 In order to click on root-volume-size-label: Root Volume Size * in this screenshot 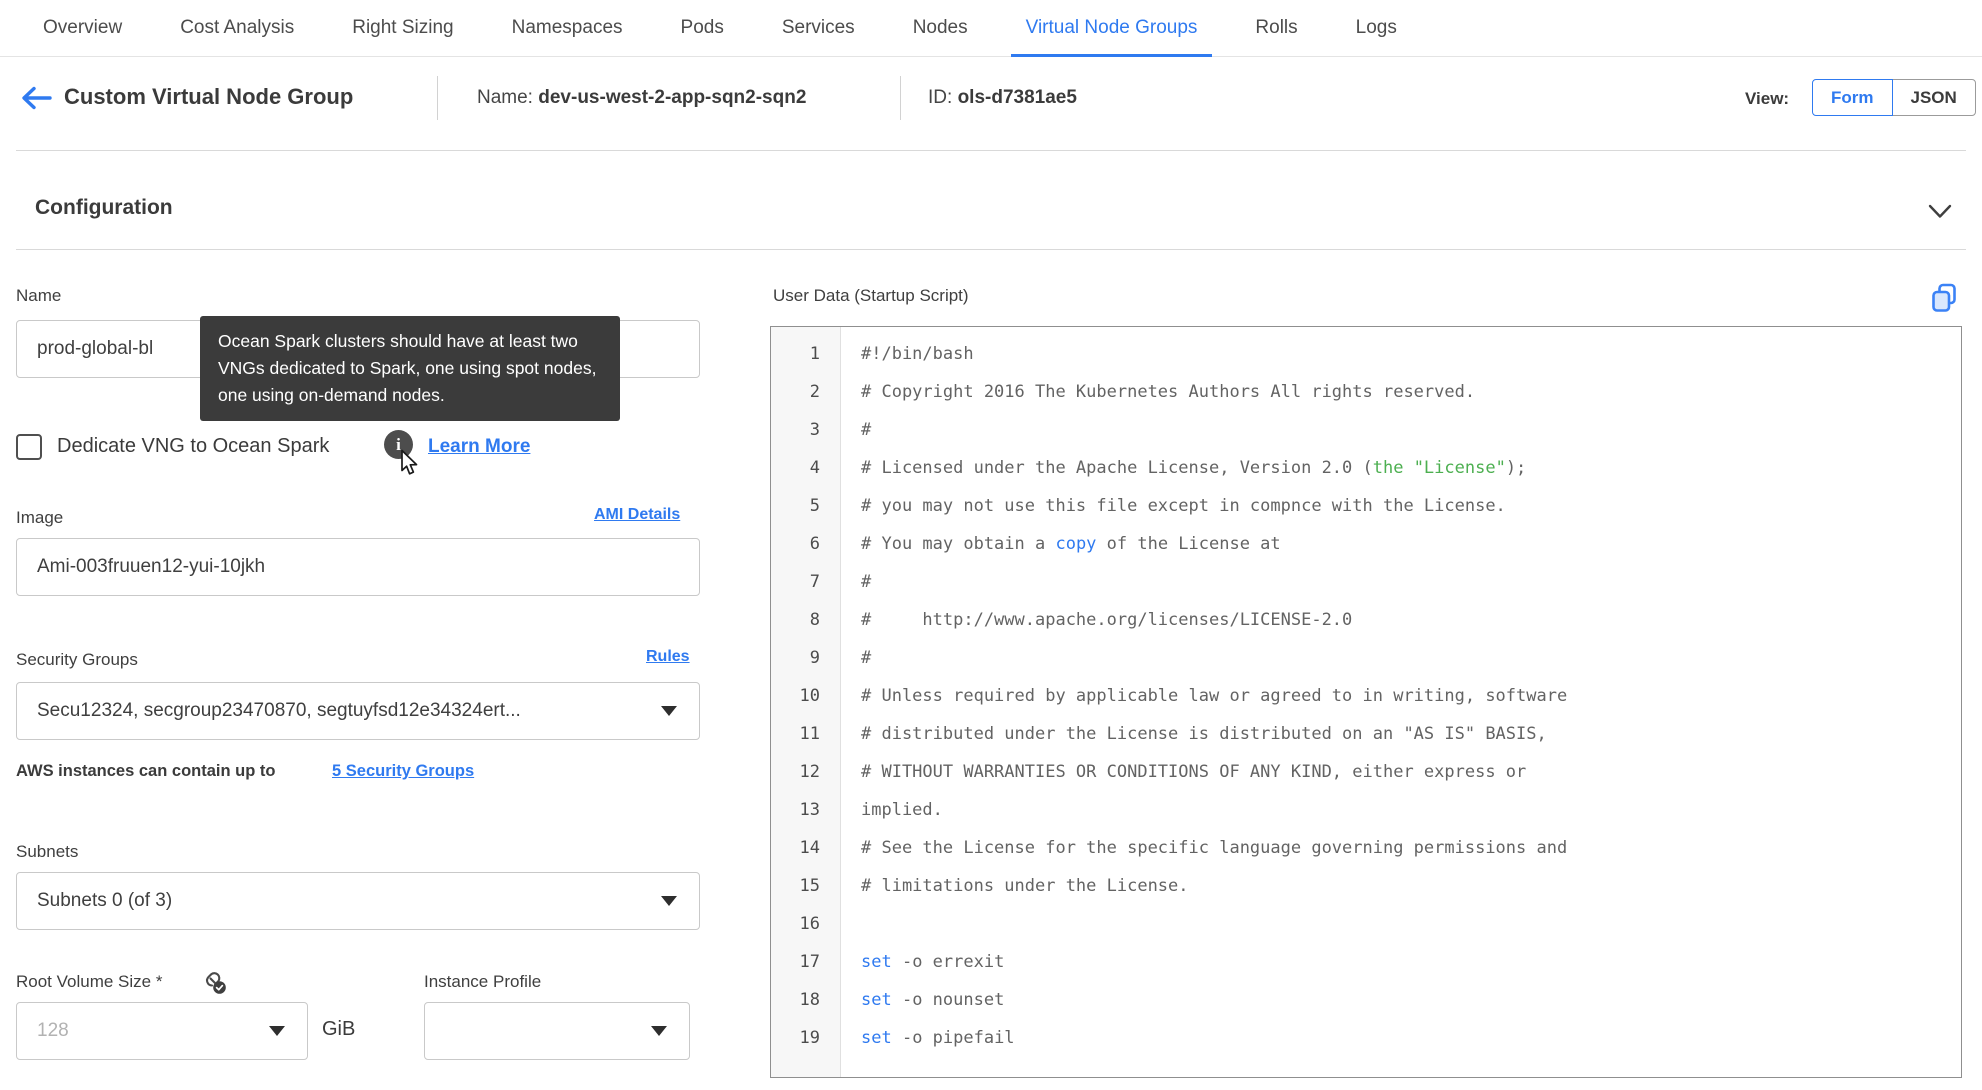, I will do `click(89, 981)`.